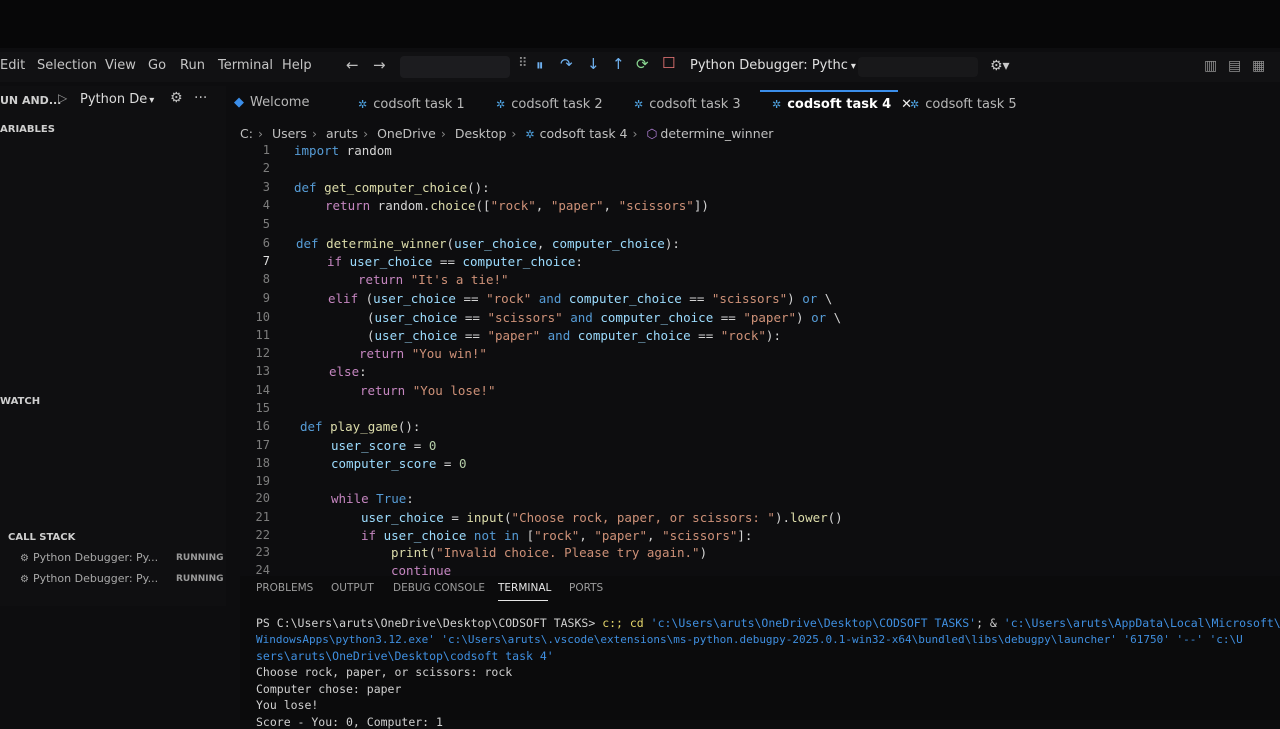 The width and height of the screenshot is (1280, 729). I want to click on code-token: ,, so click(611, 205).